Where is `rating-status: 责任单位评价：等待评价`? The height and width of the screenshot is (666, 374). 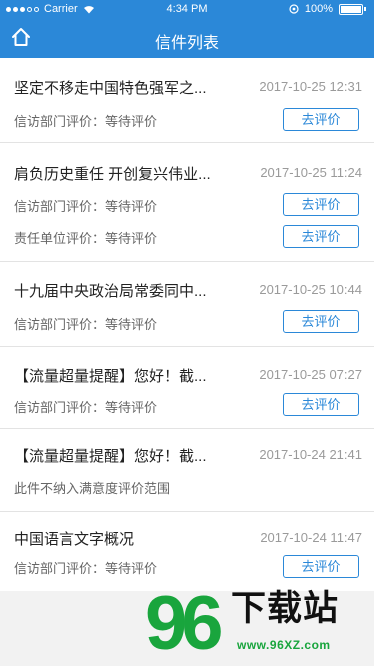
rating-status: 责任单位评价：等待评价 is located at coordinates (86, 238).